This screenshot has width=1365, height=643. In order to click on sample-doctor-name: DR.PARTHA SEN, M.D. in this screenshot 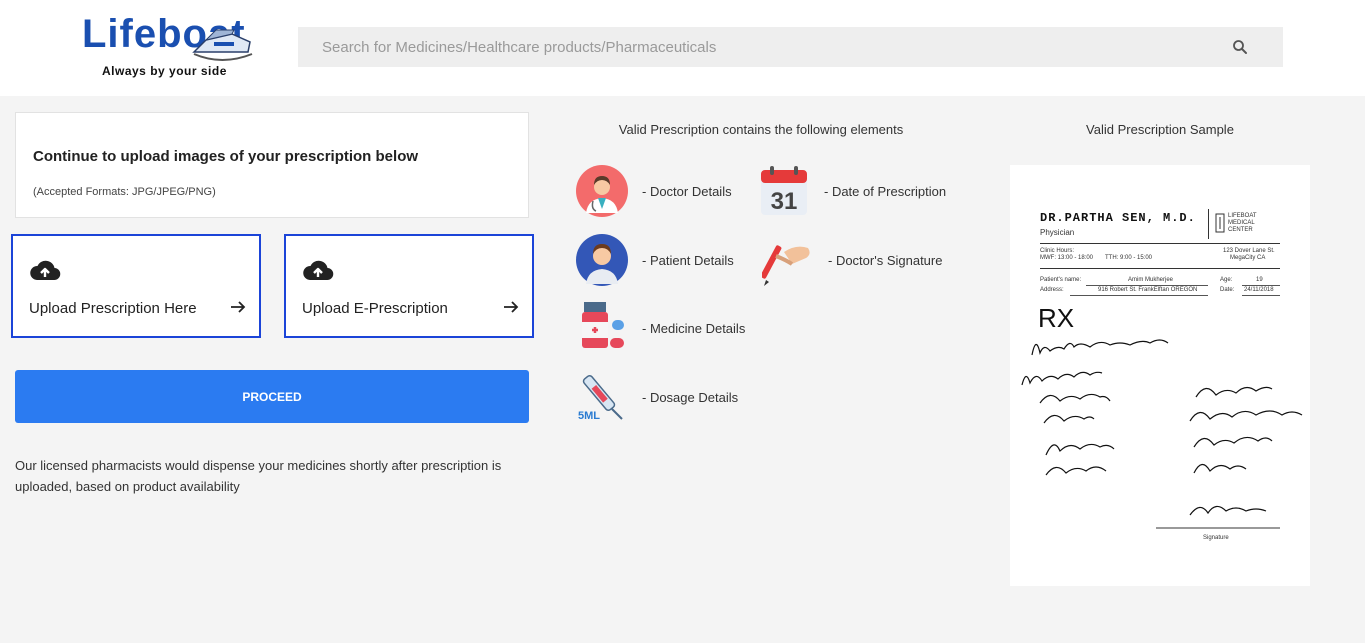, I will do `click(1118, 218)`.